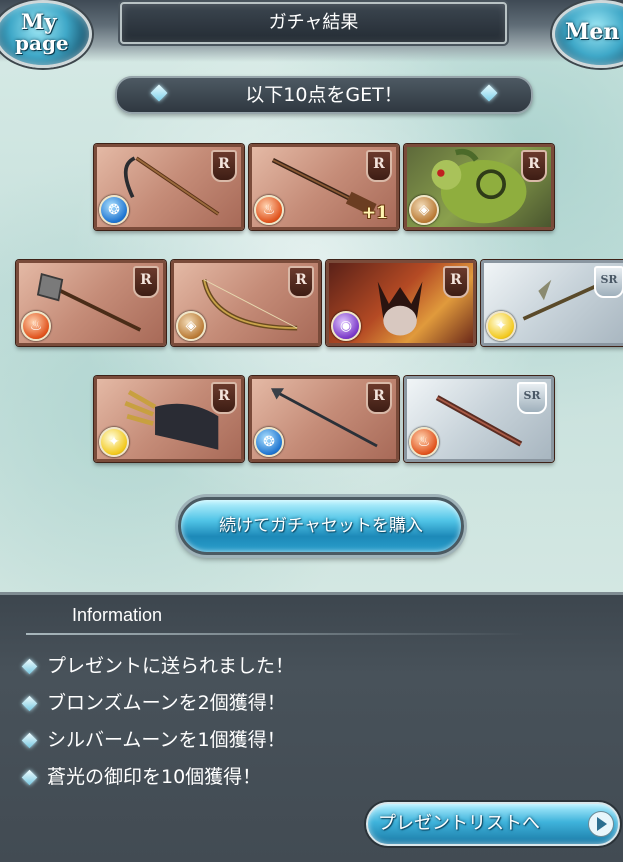 The width and height of the screenshot is (623, 862). What do you see at coordinates (324, 419) in the screenshot?
I see `item-card-spear: R ❂` at bounding box center [324, 419].